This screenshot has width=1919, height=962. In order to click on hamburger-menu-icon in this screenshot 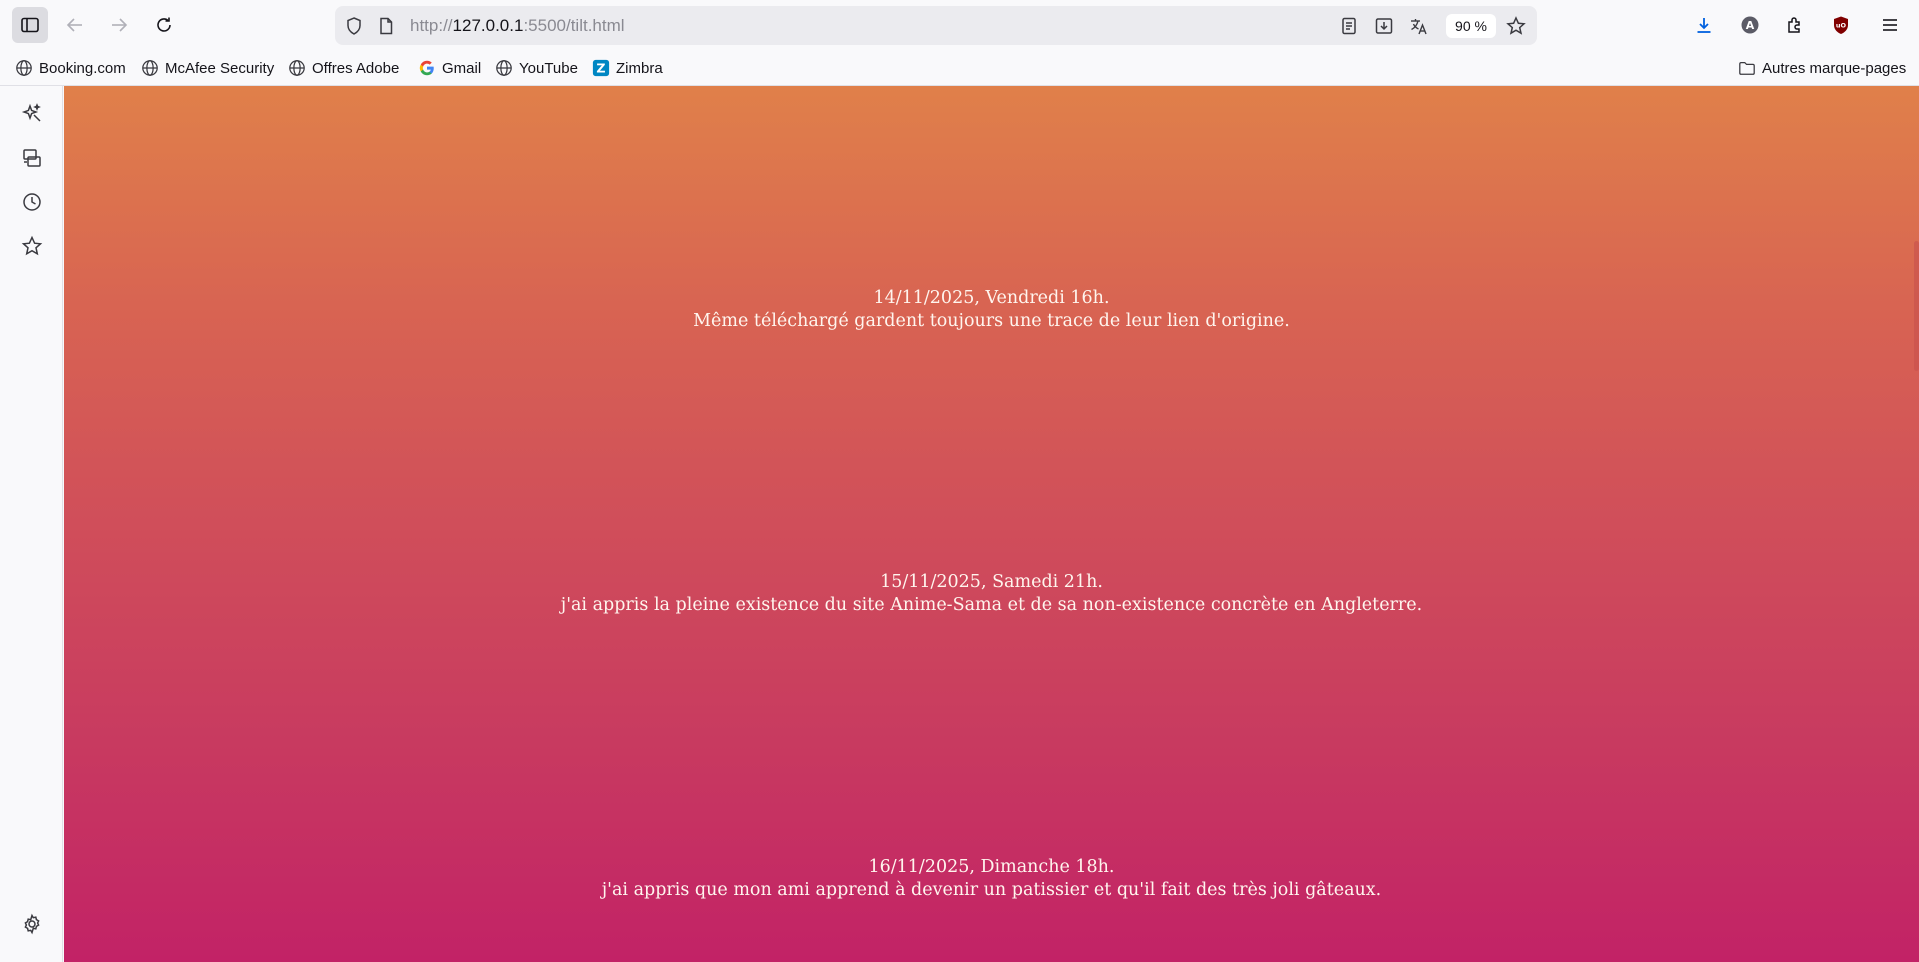, I will do `click(1890, 25)`.